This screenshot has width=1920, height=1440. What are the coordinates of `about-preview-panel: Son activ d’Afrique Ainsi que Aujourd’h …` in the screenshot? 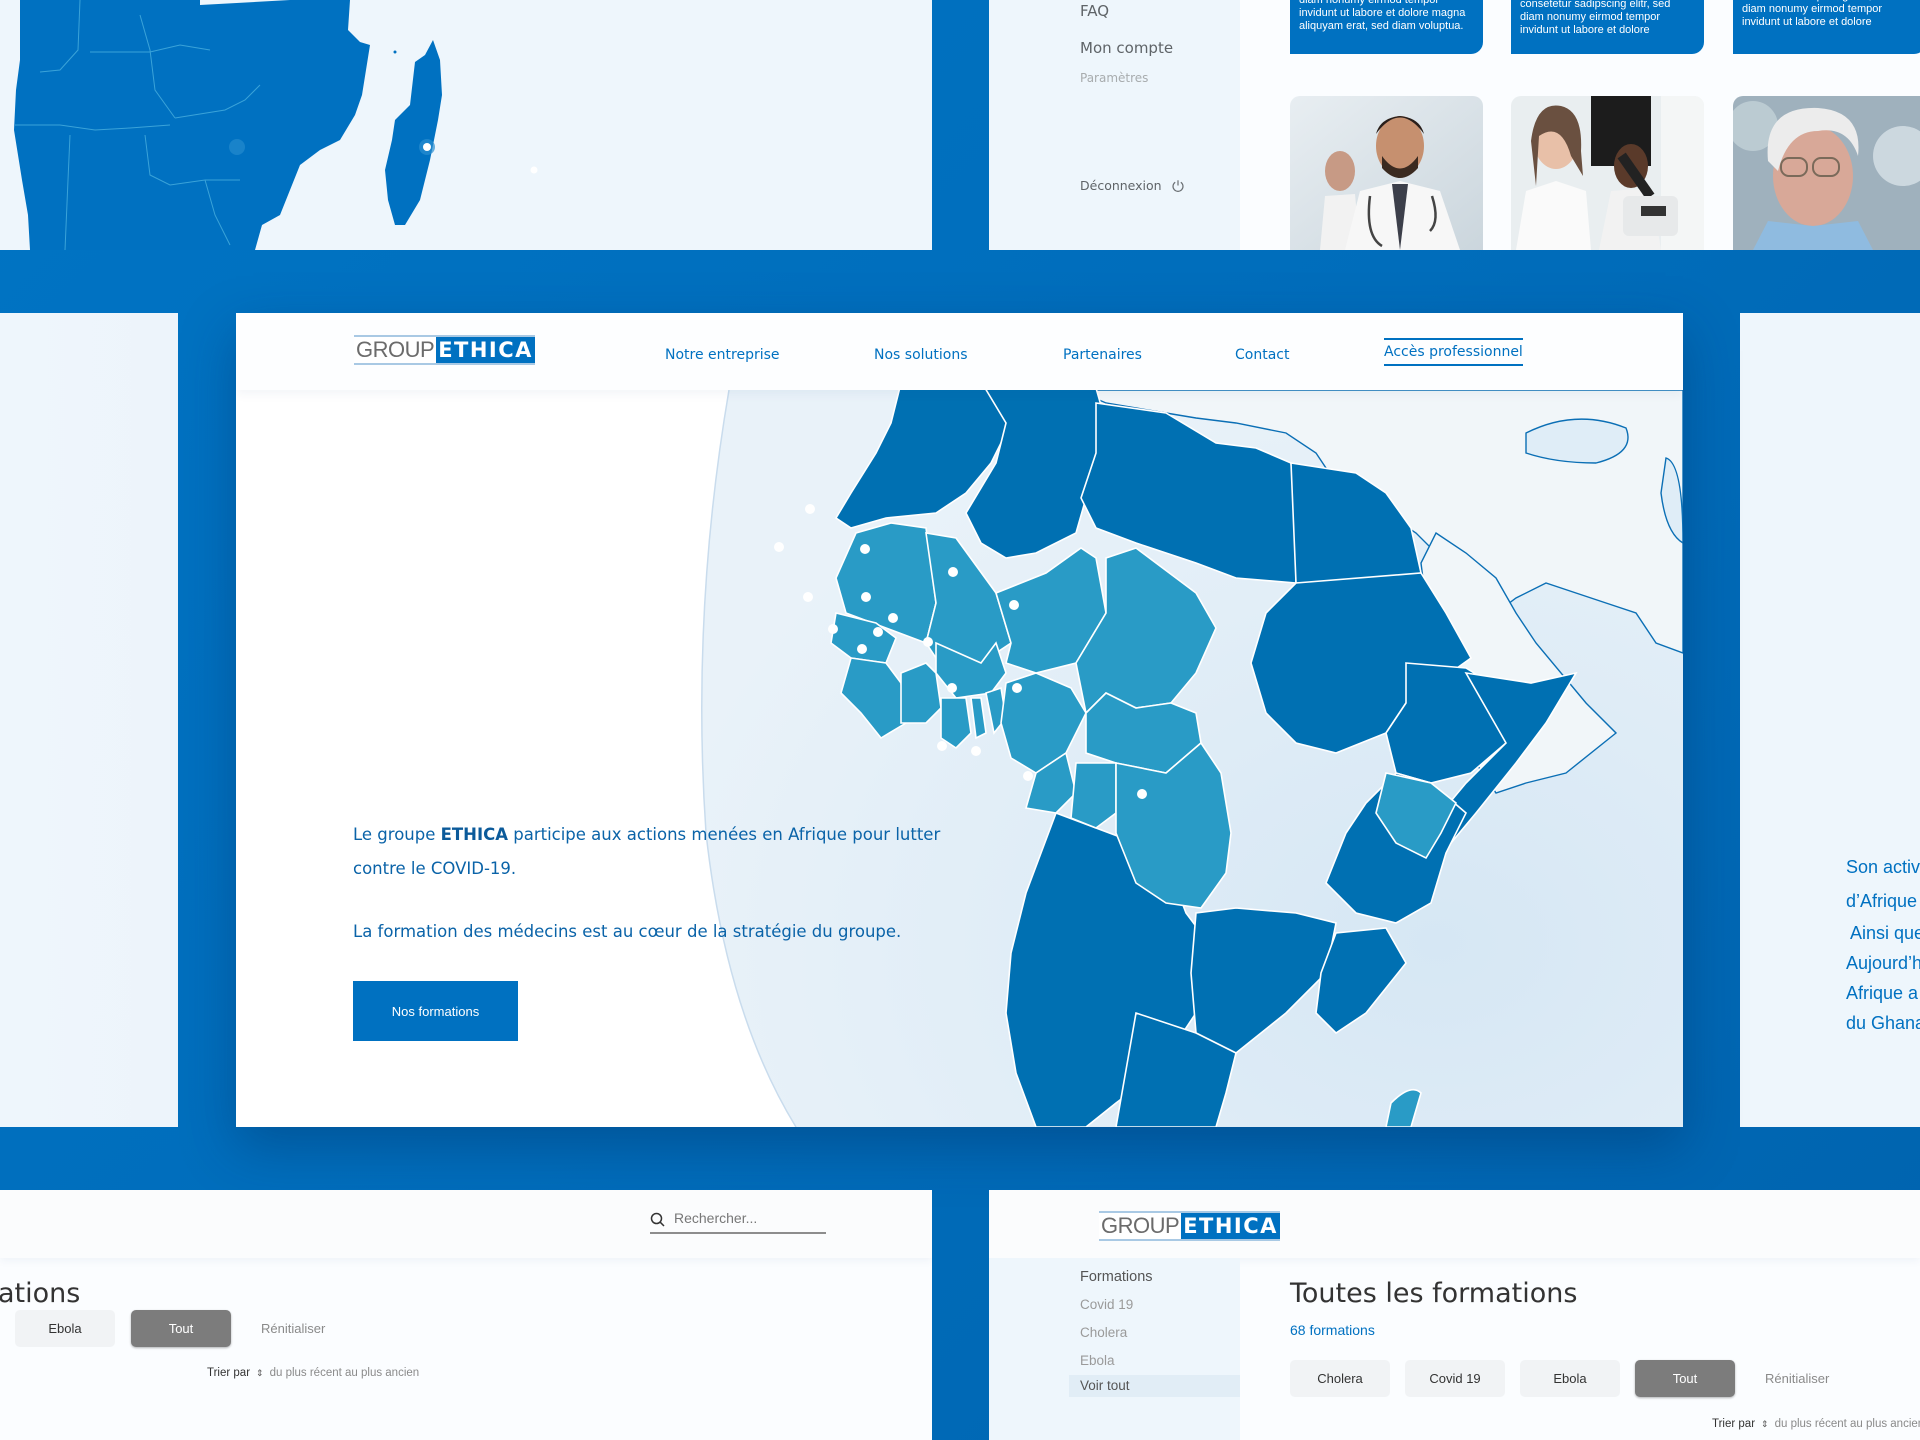 It's located at (1830, 720).